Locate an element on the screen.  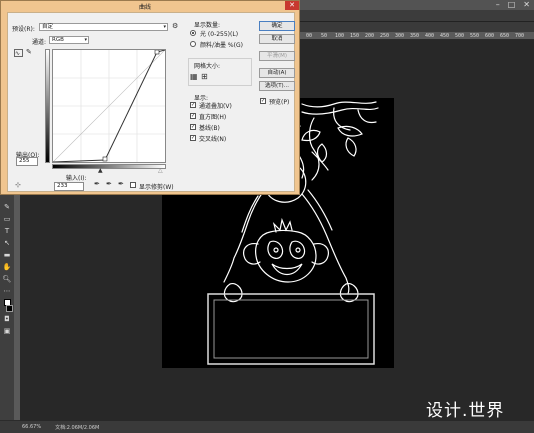
quick-mask-icon: ◘ is located at coordinates (7, 319).